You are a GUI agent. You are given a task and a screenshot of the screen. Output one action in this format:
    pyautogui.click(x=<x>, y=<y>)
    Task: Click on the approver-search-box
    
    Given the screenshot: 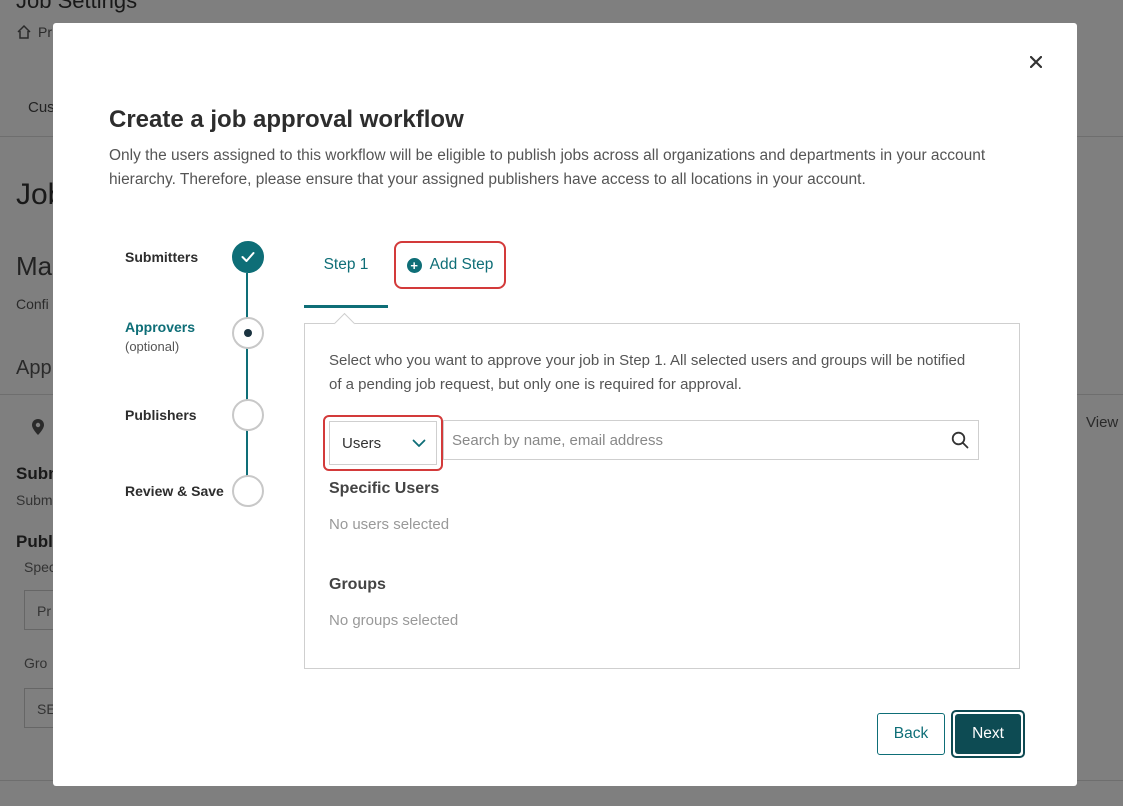 What is the action you would take?
    pyautogui.click(x=711, y=440)
    